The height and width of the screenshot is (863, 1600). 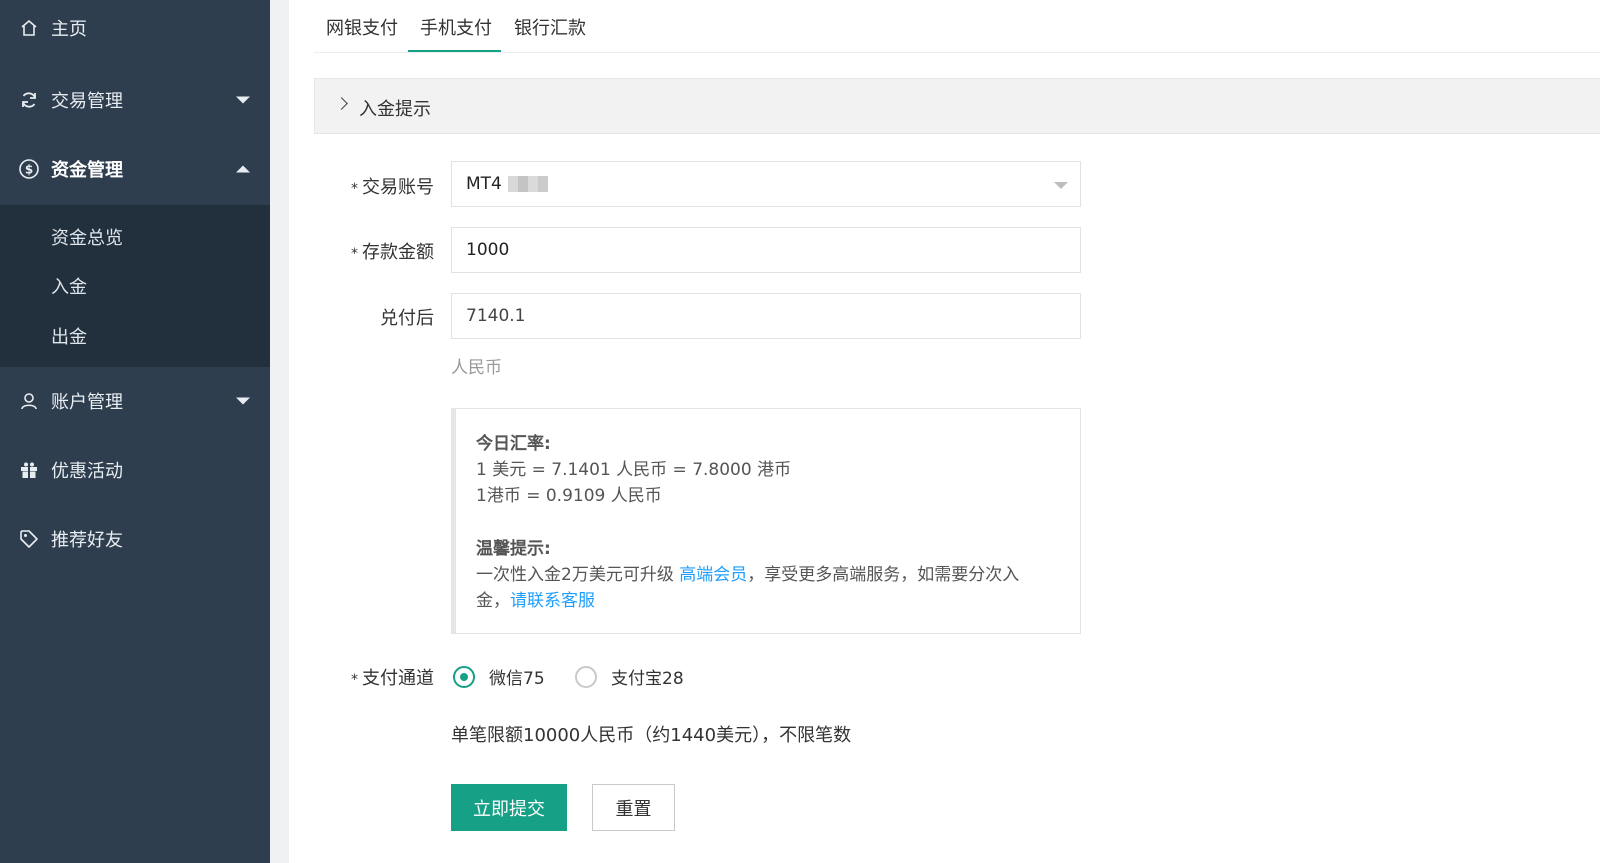 What do you see at coordinates (517, 679) in the screenshot?
I see `radio-label: 微信75` at bounding box center [517, 679].